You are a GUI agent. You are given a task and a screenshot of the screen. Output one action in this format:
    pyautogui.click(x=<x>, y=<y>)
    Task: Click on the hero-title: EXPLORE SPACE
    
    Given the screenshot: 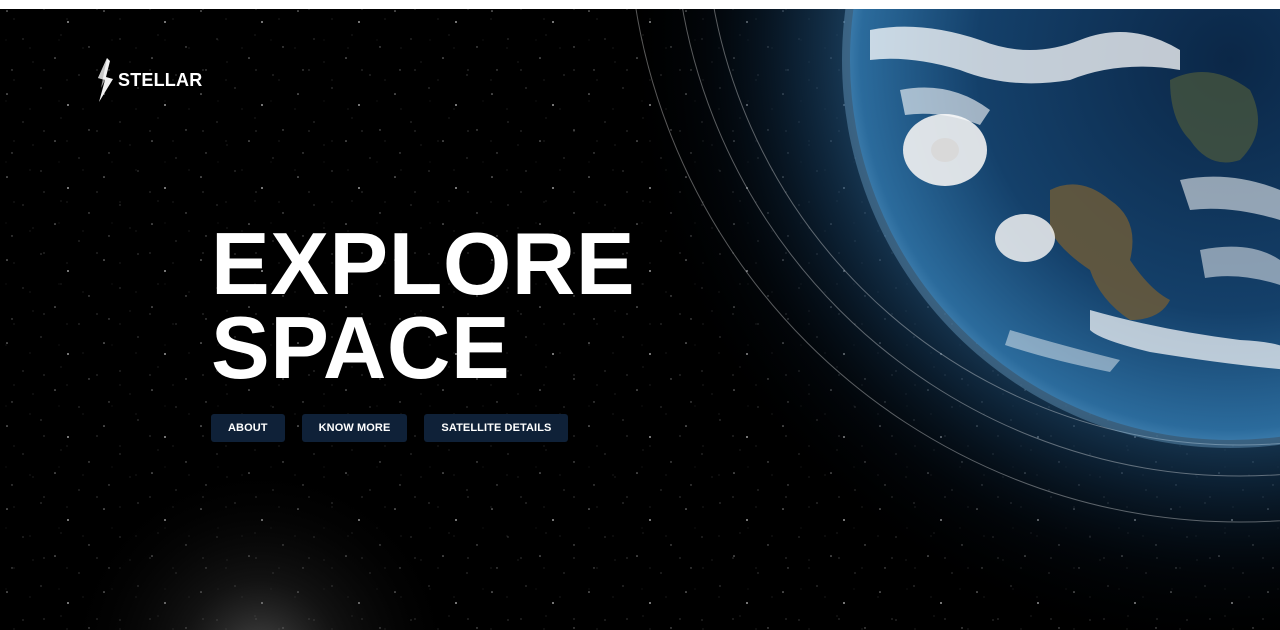 What is the action you would take?
    pyautogui.click(x=423, y=305)
    